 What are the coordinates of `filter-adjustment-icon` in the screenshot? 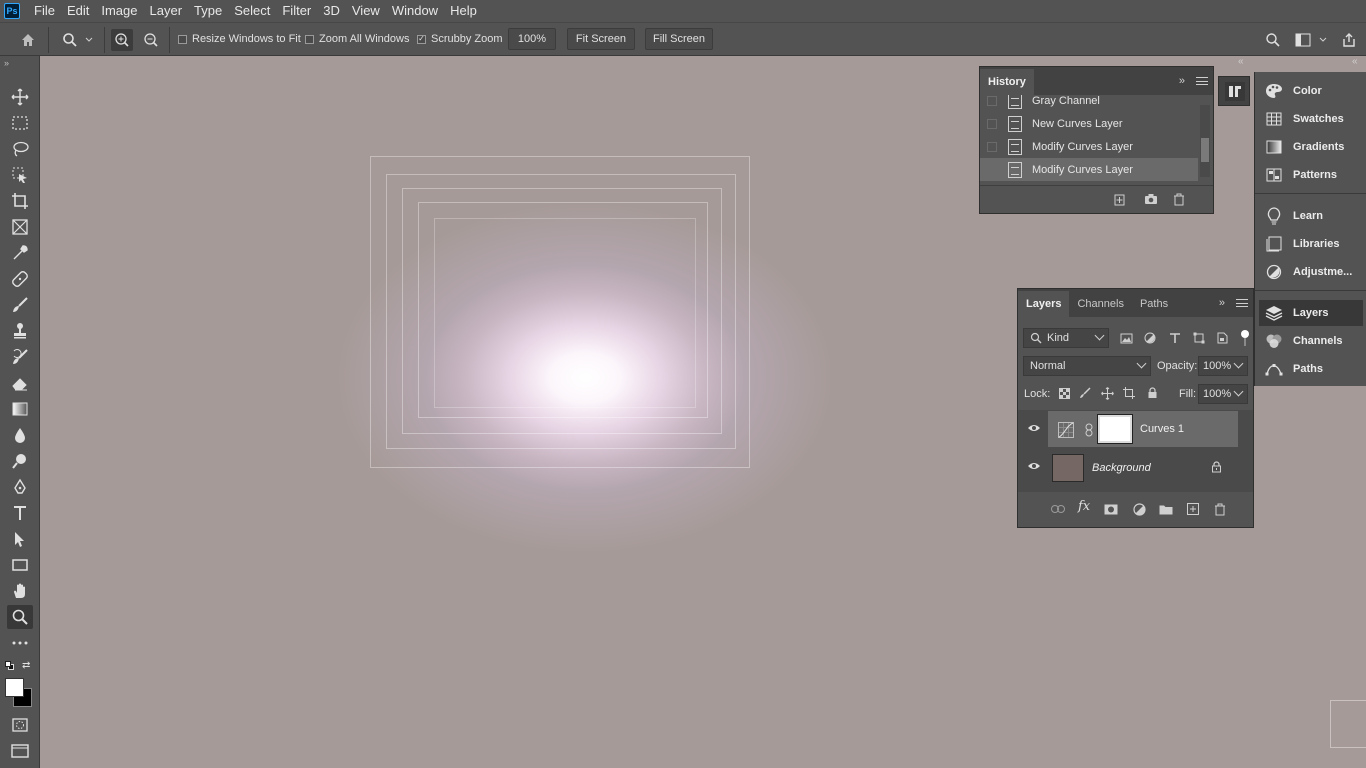 It's located at (1150, 338).